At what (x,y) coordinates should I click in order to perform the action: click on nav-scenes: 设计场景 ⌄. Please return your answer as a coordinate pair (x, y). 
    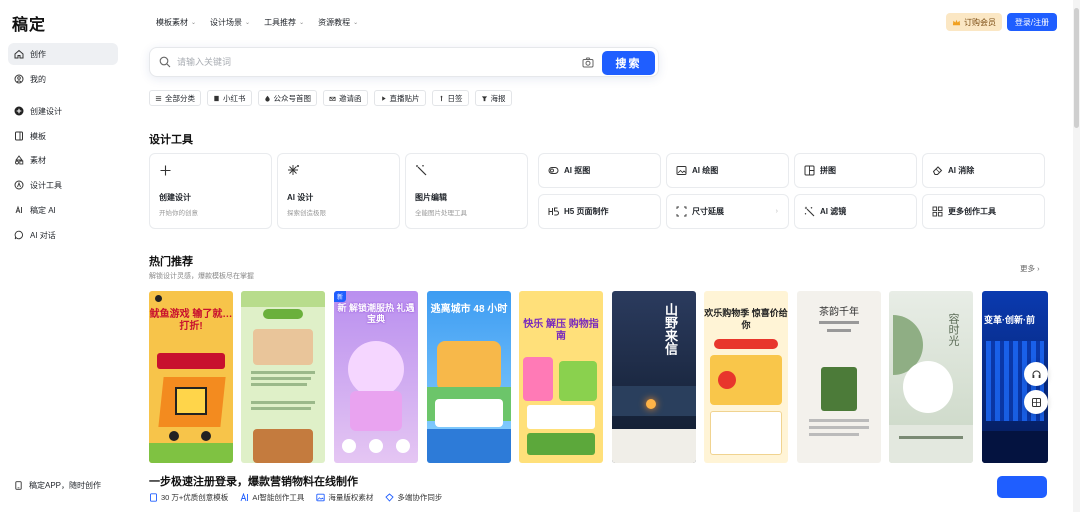
    Looking at the image, I should click on (230, 22).